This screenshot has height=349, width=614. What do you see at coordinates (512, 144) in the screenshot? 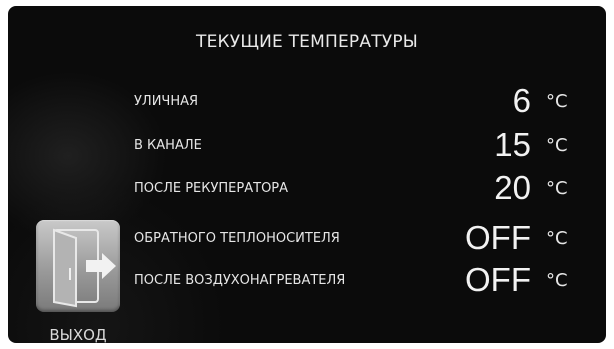
I see `row-value-in-channel: 15` at bounding box center [512, 144].